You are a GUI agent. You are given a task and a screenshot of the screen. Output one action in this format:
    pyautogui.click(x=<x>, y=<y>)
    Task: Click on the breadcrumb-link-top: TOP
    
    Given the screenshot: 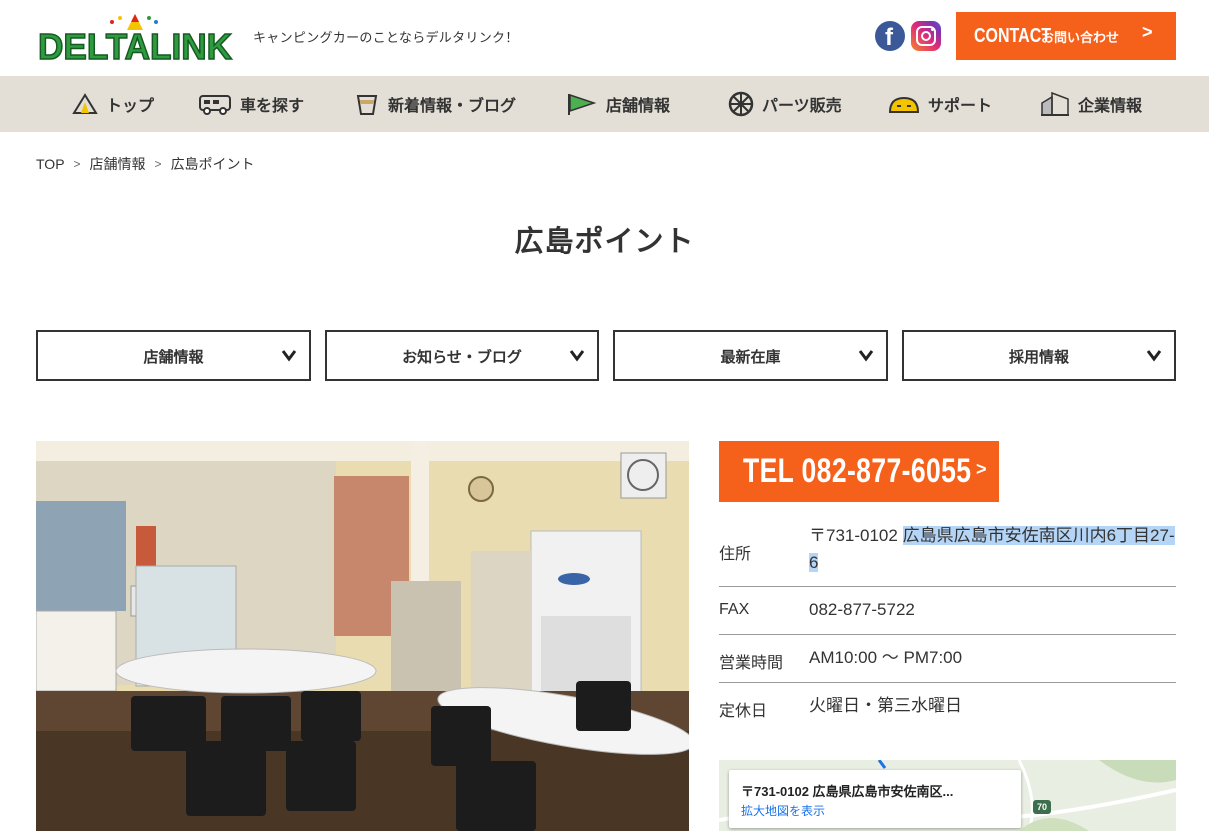 What is the action you would take?
    pyautogui.click(x=50, y=164)
    